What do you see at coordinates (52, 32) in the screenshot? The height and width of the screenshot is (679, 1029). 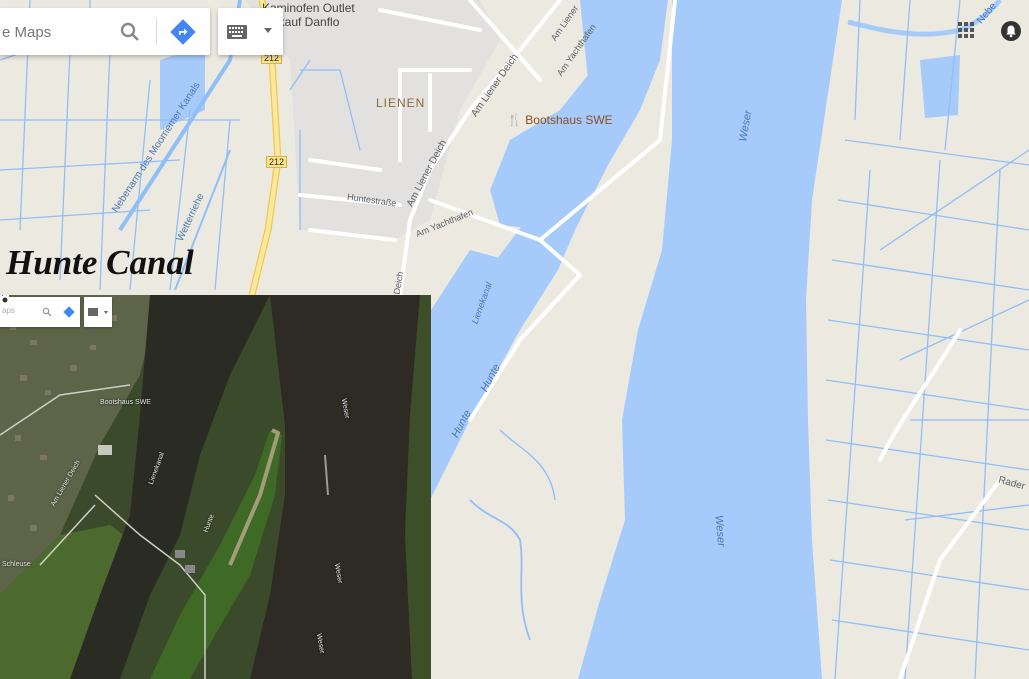 I see `search-input` at bounding box center [52, 32].